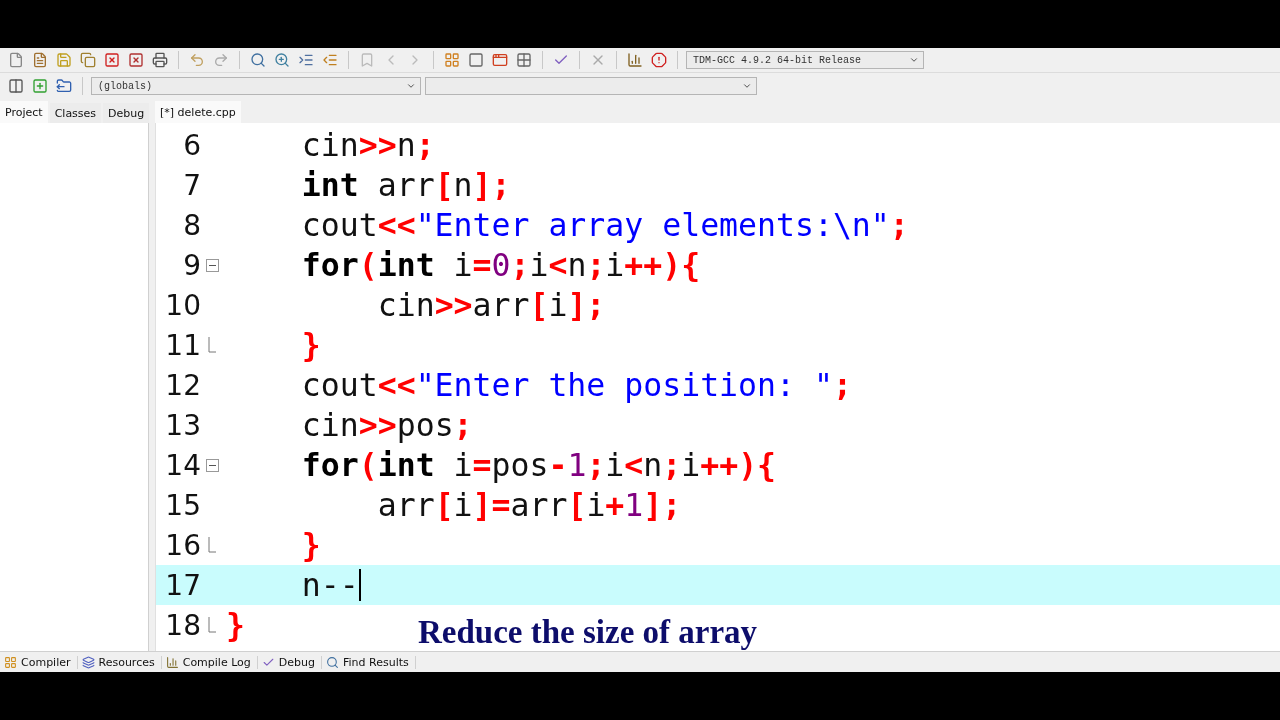  Describe the element at coordinates (604, 225) in the screenshot. I see `code-line: cout<<"Enter array elements:\n";` at that location.